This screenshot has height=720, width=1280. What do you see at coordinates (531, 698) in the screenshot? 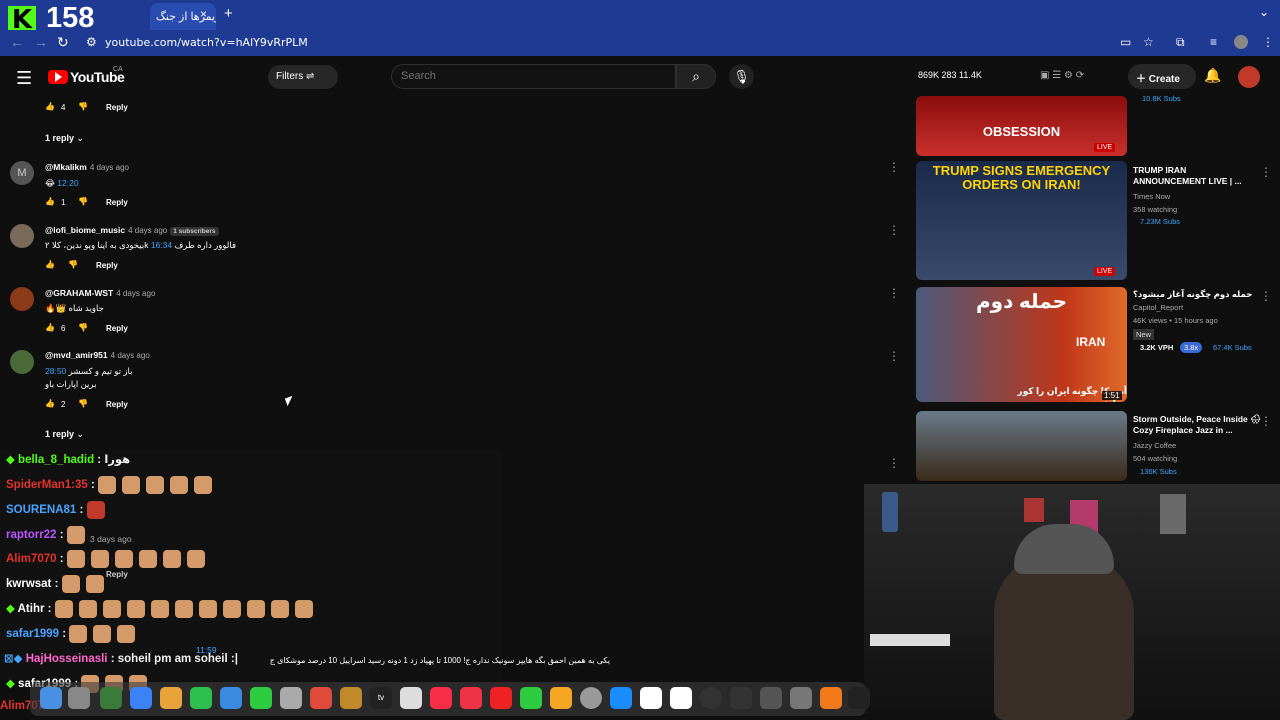
I see `numbers-icon` at bounding box center [531, 698].